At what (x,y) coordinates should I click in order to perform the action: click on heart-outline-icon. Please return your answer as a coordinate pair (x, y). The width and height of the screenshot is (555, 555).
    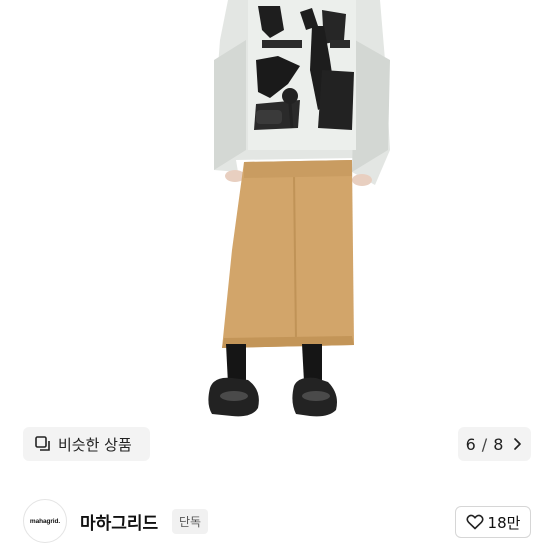
    Looking at the image, I should click on (475, 522).